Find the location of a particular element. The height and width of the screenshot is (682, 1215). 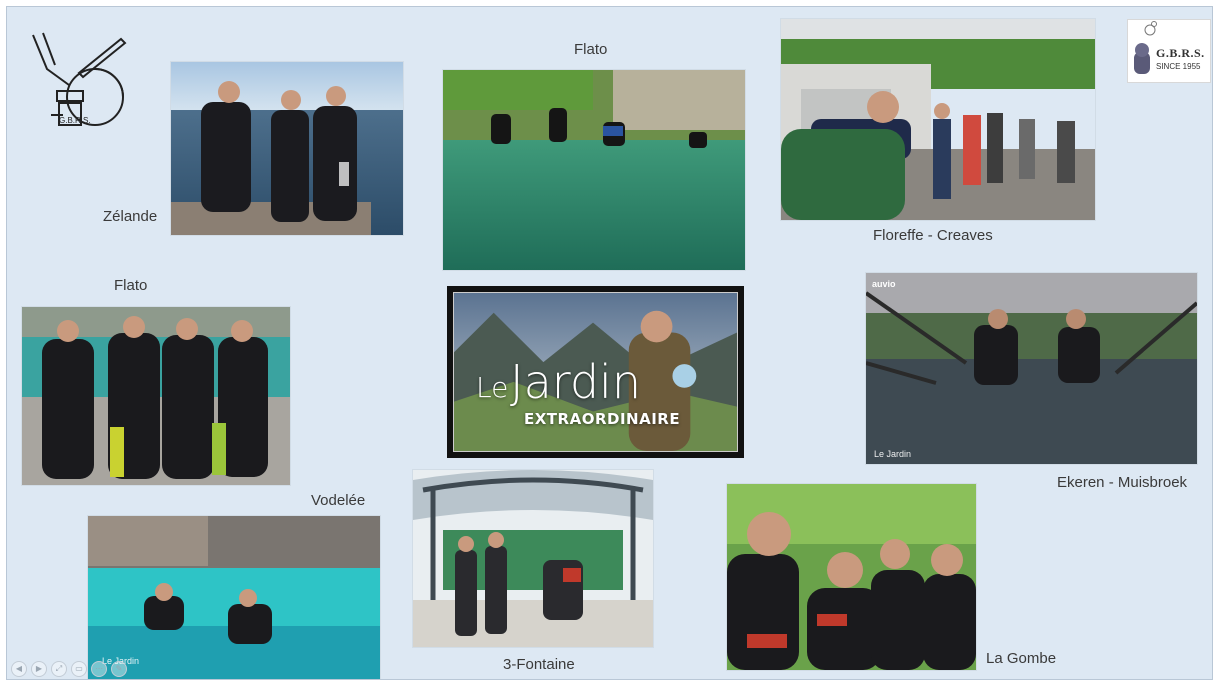

show-title-card: Le Jardin EXTRAORDINAIRE is located at coordinates (595, 372).